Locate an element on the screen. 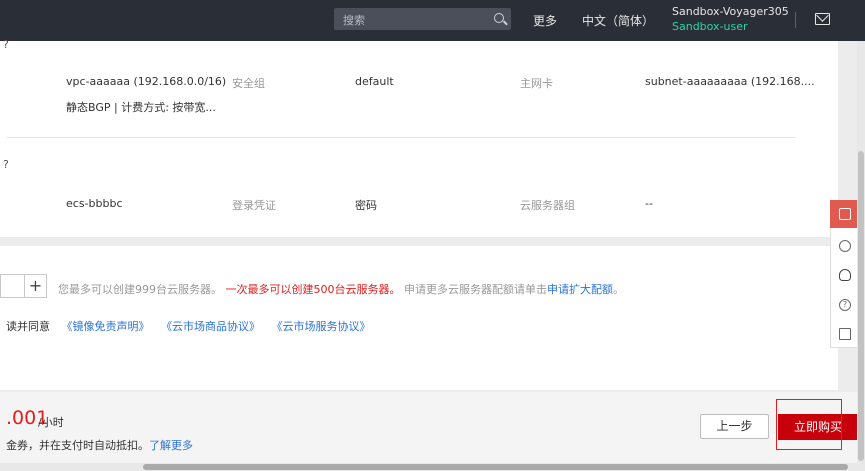 This screenshot has width=865, height=471. section-divider is located at coordinates (401, 137).